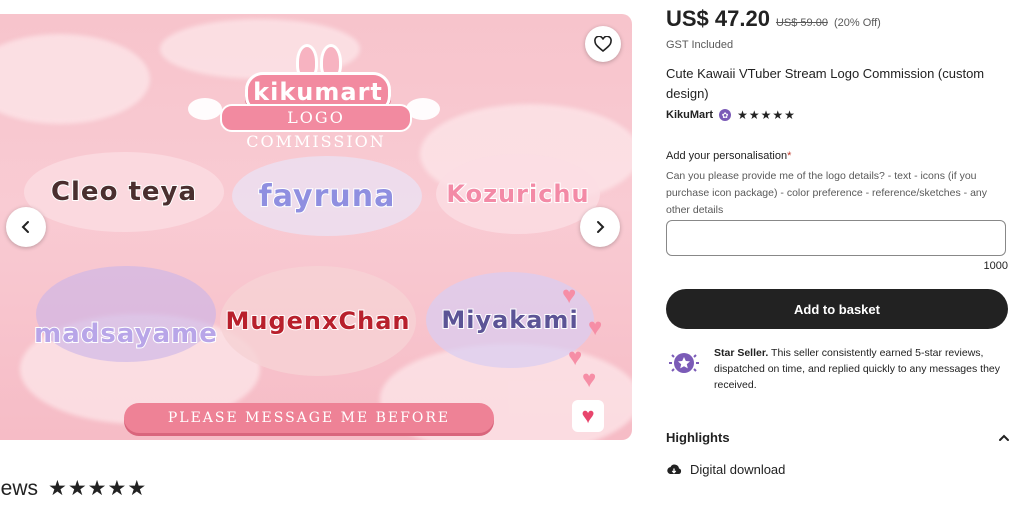 Image resolution: width=1024 pixels, height=516 pixels. Describe the element at coordinates (696, 510) in the screenshot. I see `next-section-heading-cut` at that location.